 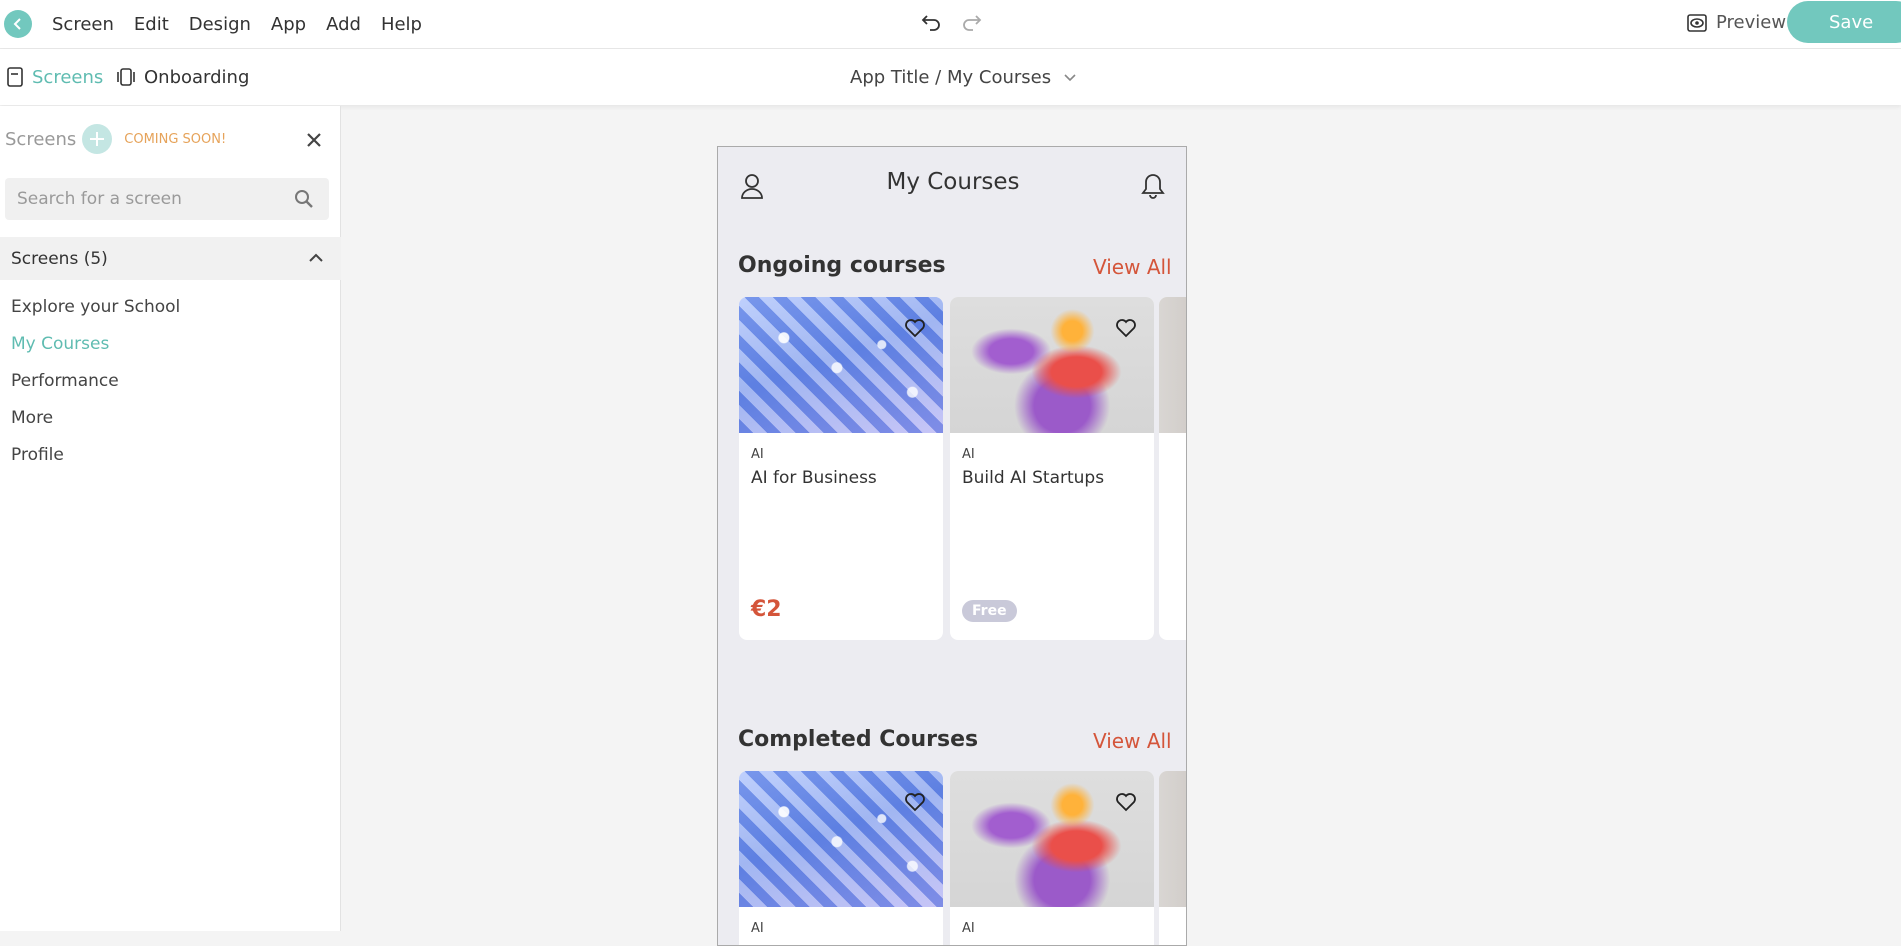 I want to click on back-button, so click(x=18, y=24).